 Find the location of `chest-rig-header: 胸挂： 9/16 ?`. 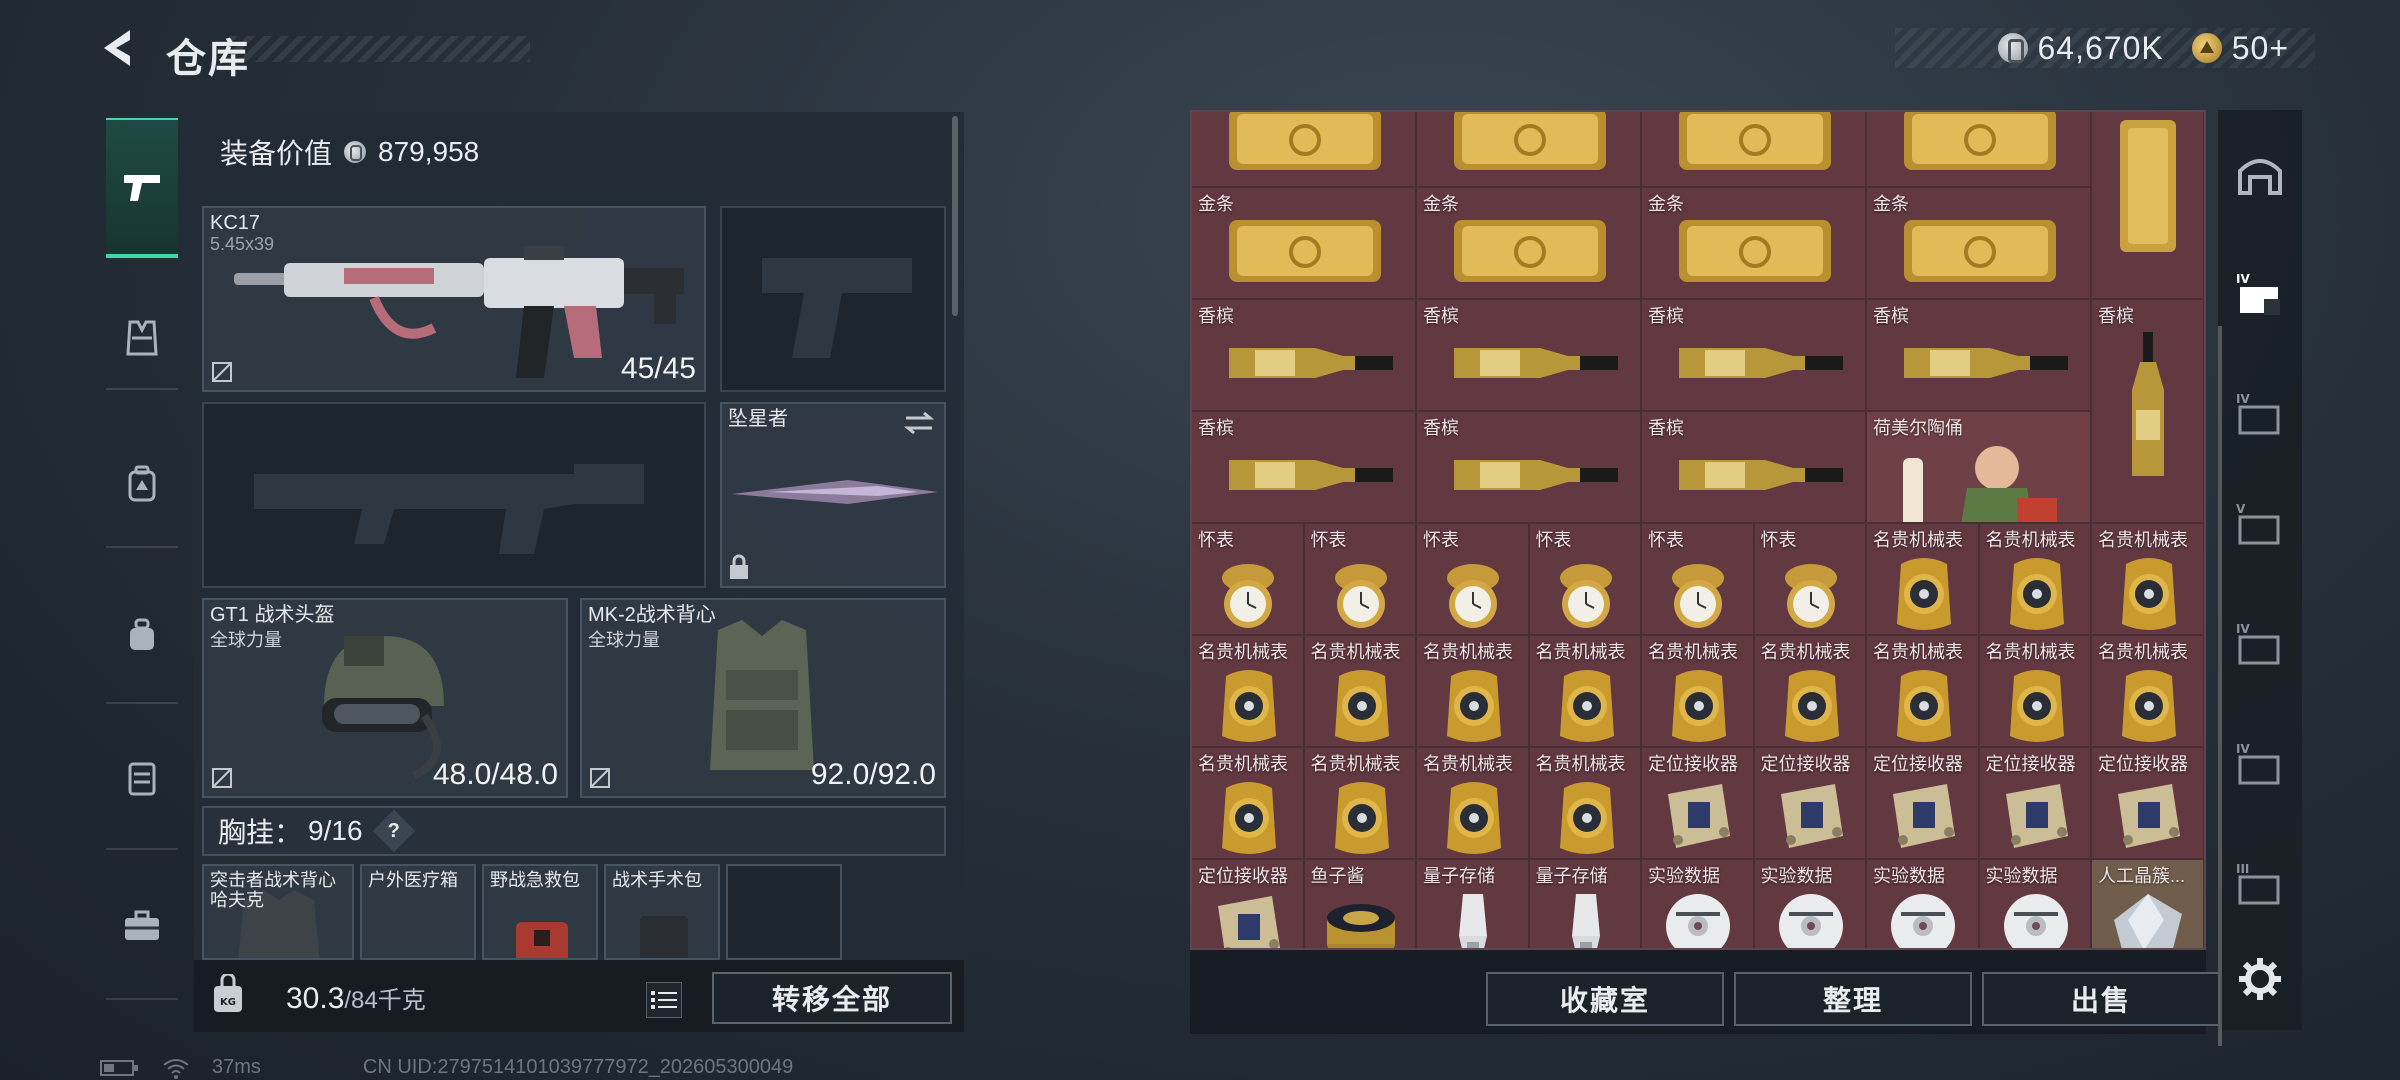

chest-rig-header: 胸挂： 9/16 ? is located at coordinates (574, 831).